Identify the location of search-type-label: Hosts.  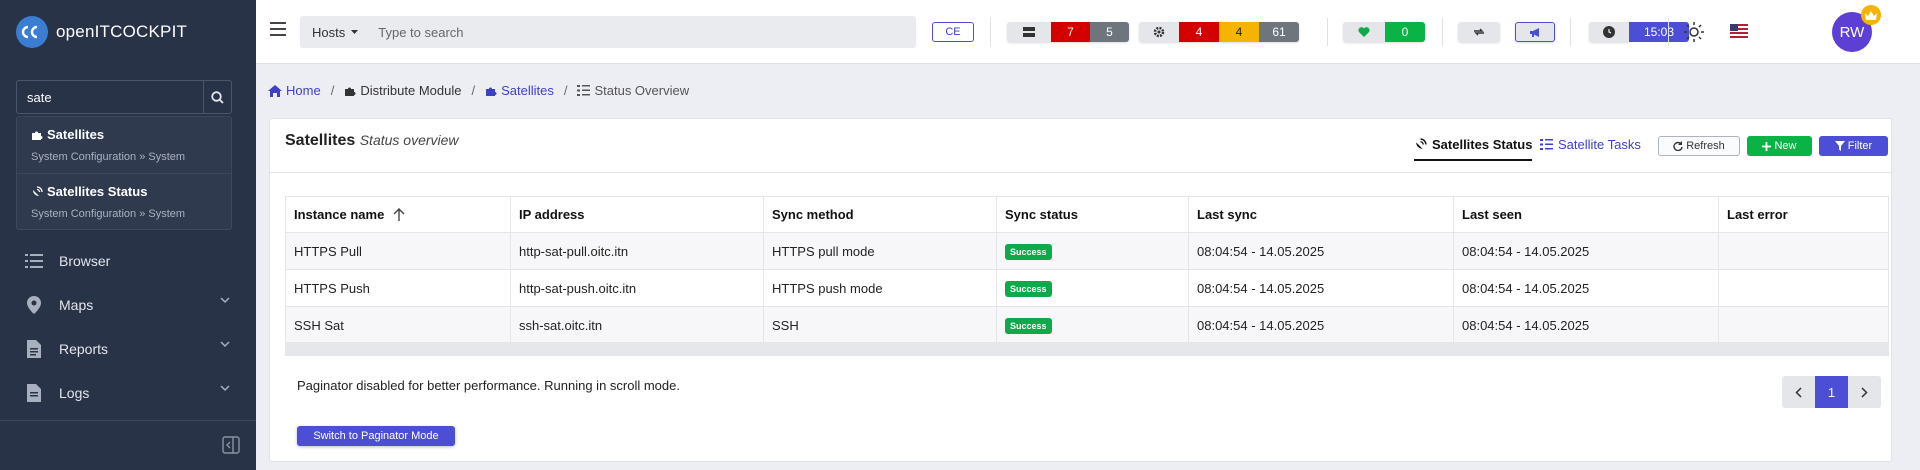
(329, 32).